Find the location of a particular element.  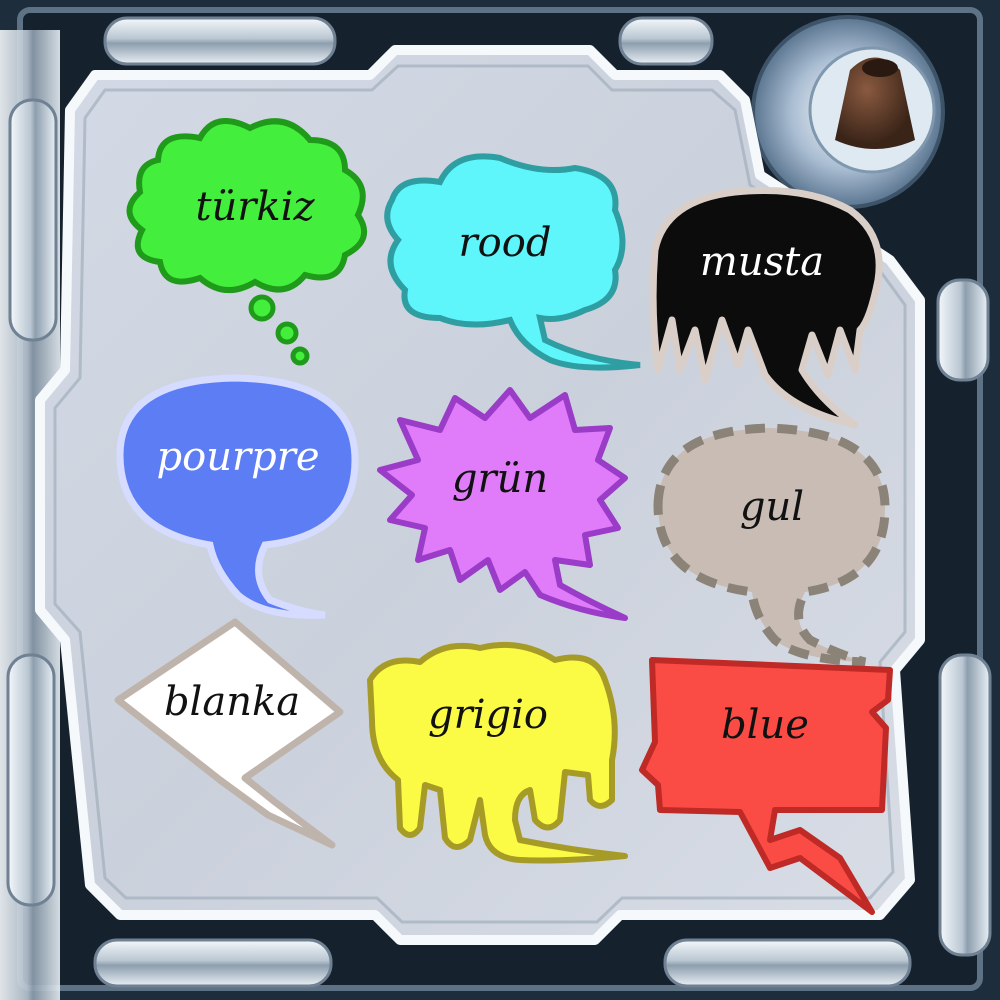

word-pourpre: pourpre is located at coordinates (238, 457).